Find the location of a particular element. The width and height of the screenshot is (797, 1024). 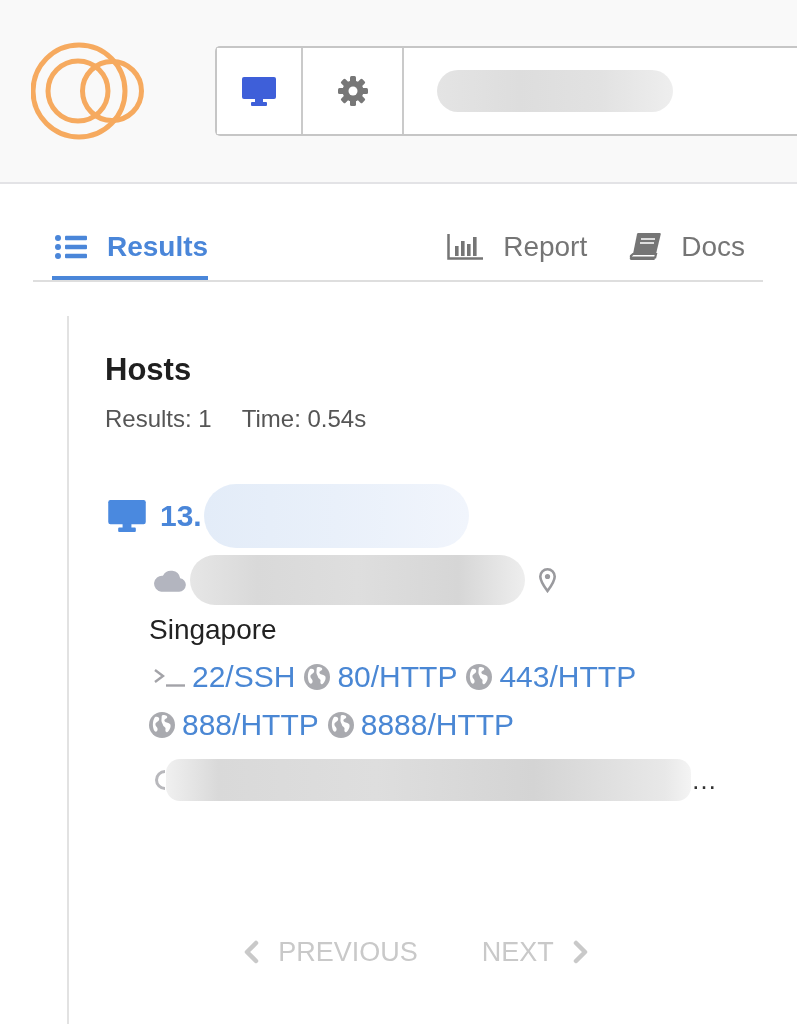

monitor-icon is located at coordinates (127, 516).